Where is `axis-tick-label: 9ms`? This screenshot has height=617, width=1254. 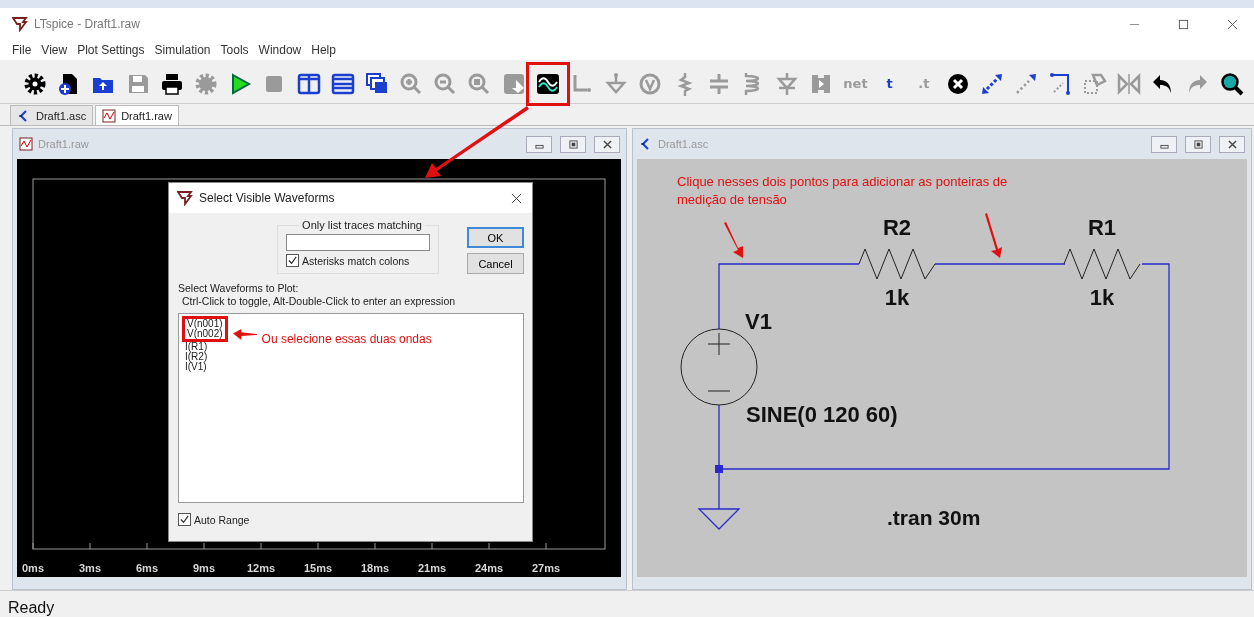
axis-tick-label: 9ms is located at coordinates (204, 568).